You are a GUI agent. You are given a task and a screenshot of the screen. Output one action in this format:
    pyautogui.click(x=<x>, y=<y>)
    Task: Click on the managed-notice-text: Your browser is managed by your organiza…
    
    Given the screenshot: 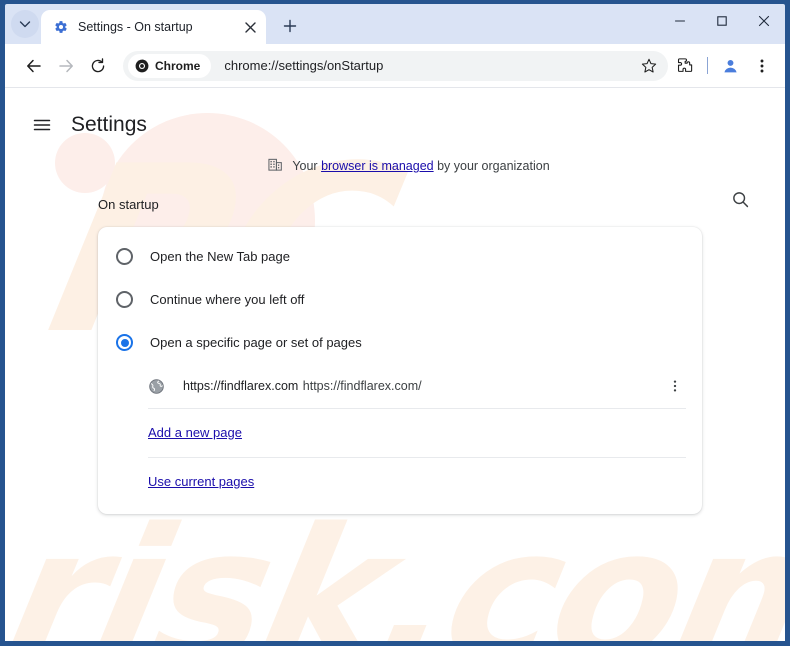 What is the action you would take?
    pyautogui.click(x=420, y=166)
    